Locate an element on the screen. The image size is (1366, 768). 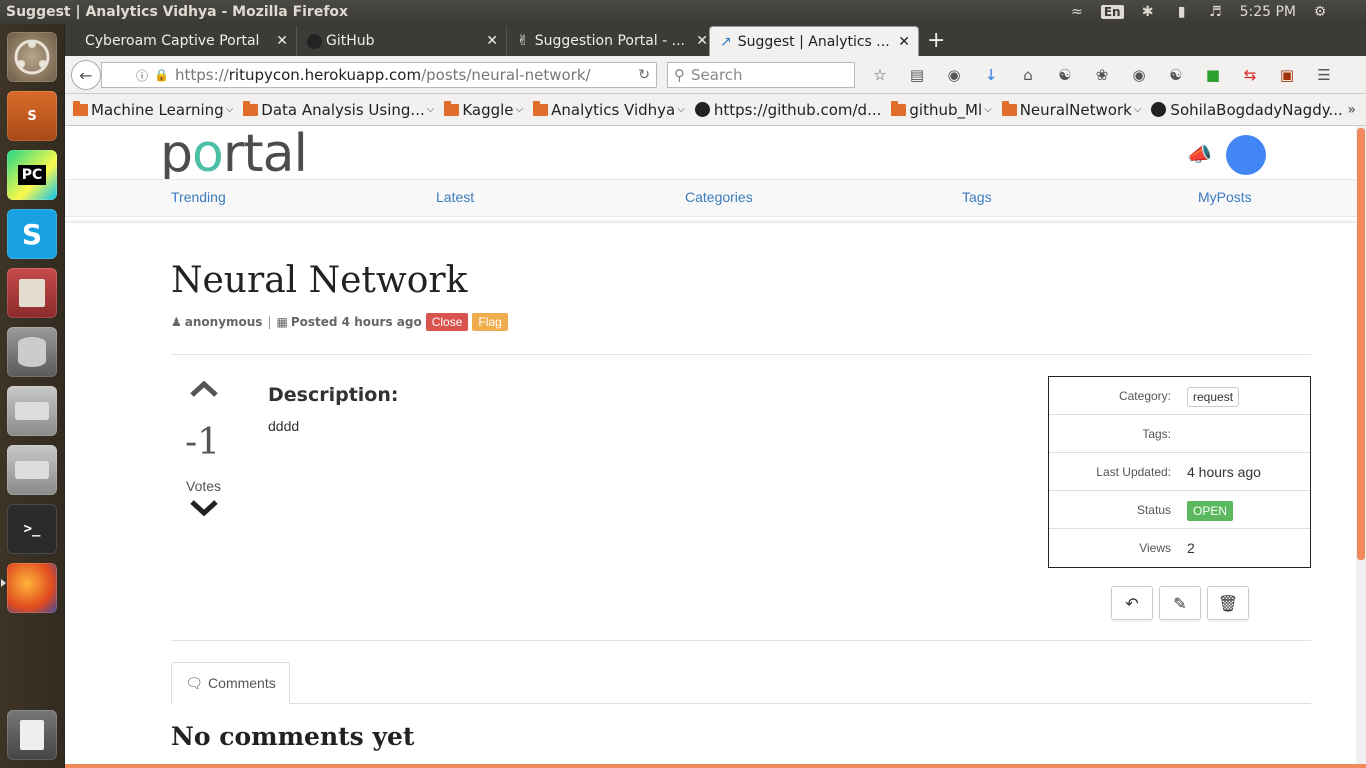
vertical-scrollbar is located at coordinates (1361, 447).